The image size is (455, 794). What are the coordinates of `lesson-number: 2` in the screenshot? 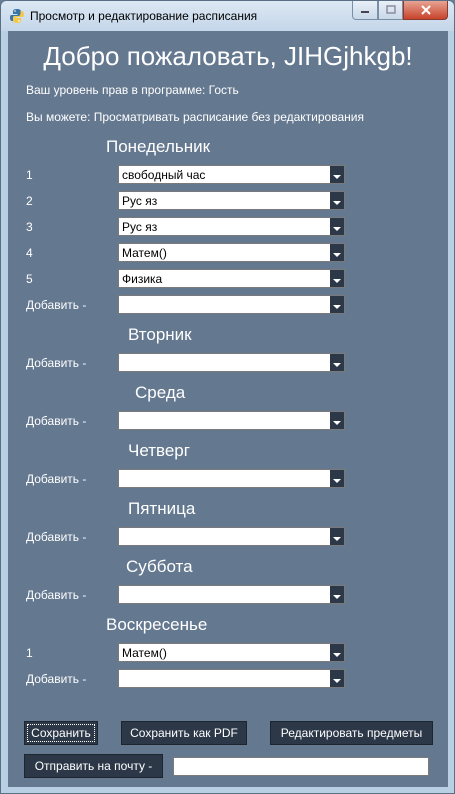 It's located at (29, 201).